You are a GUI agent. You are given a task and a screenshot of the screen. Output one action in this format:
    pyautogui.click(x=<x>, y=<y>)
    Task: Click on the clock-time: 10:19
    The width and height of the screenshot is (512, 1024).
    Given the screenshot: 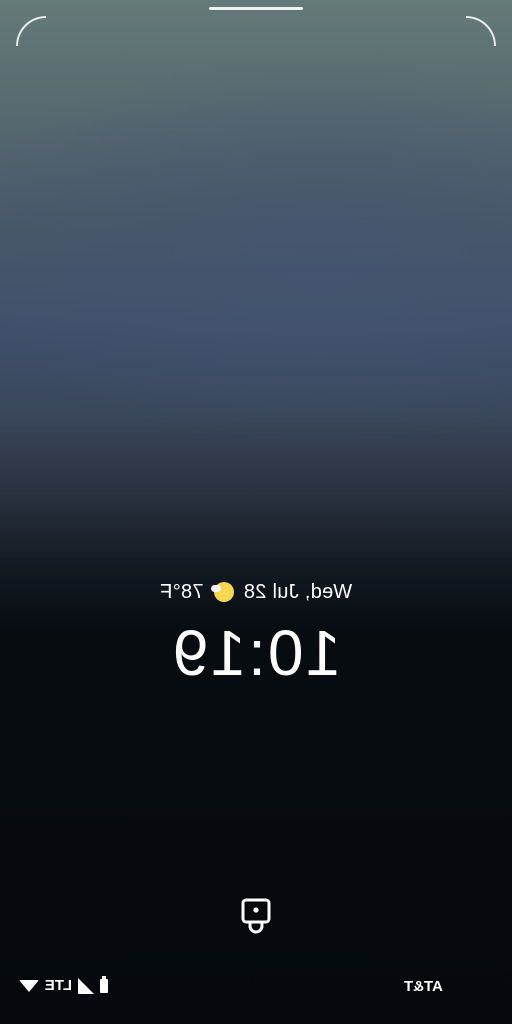 What is the action you would take?
    pyautogui.click(x=256, y=653)
    